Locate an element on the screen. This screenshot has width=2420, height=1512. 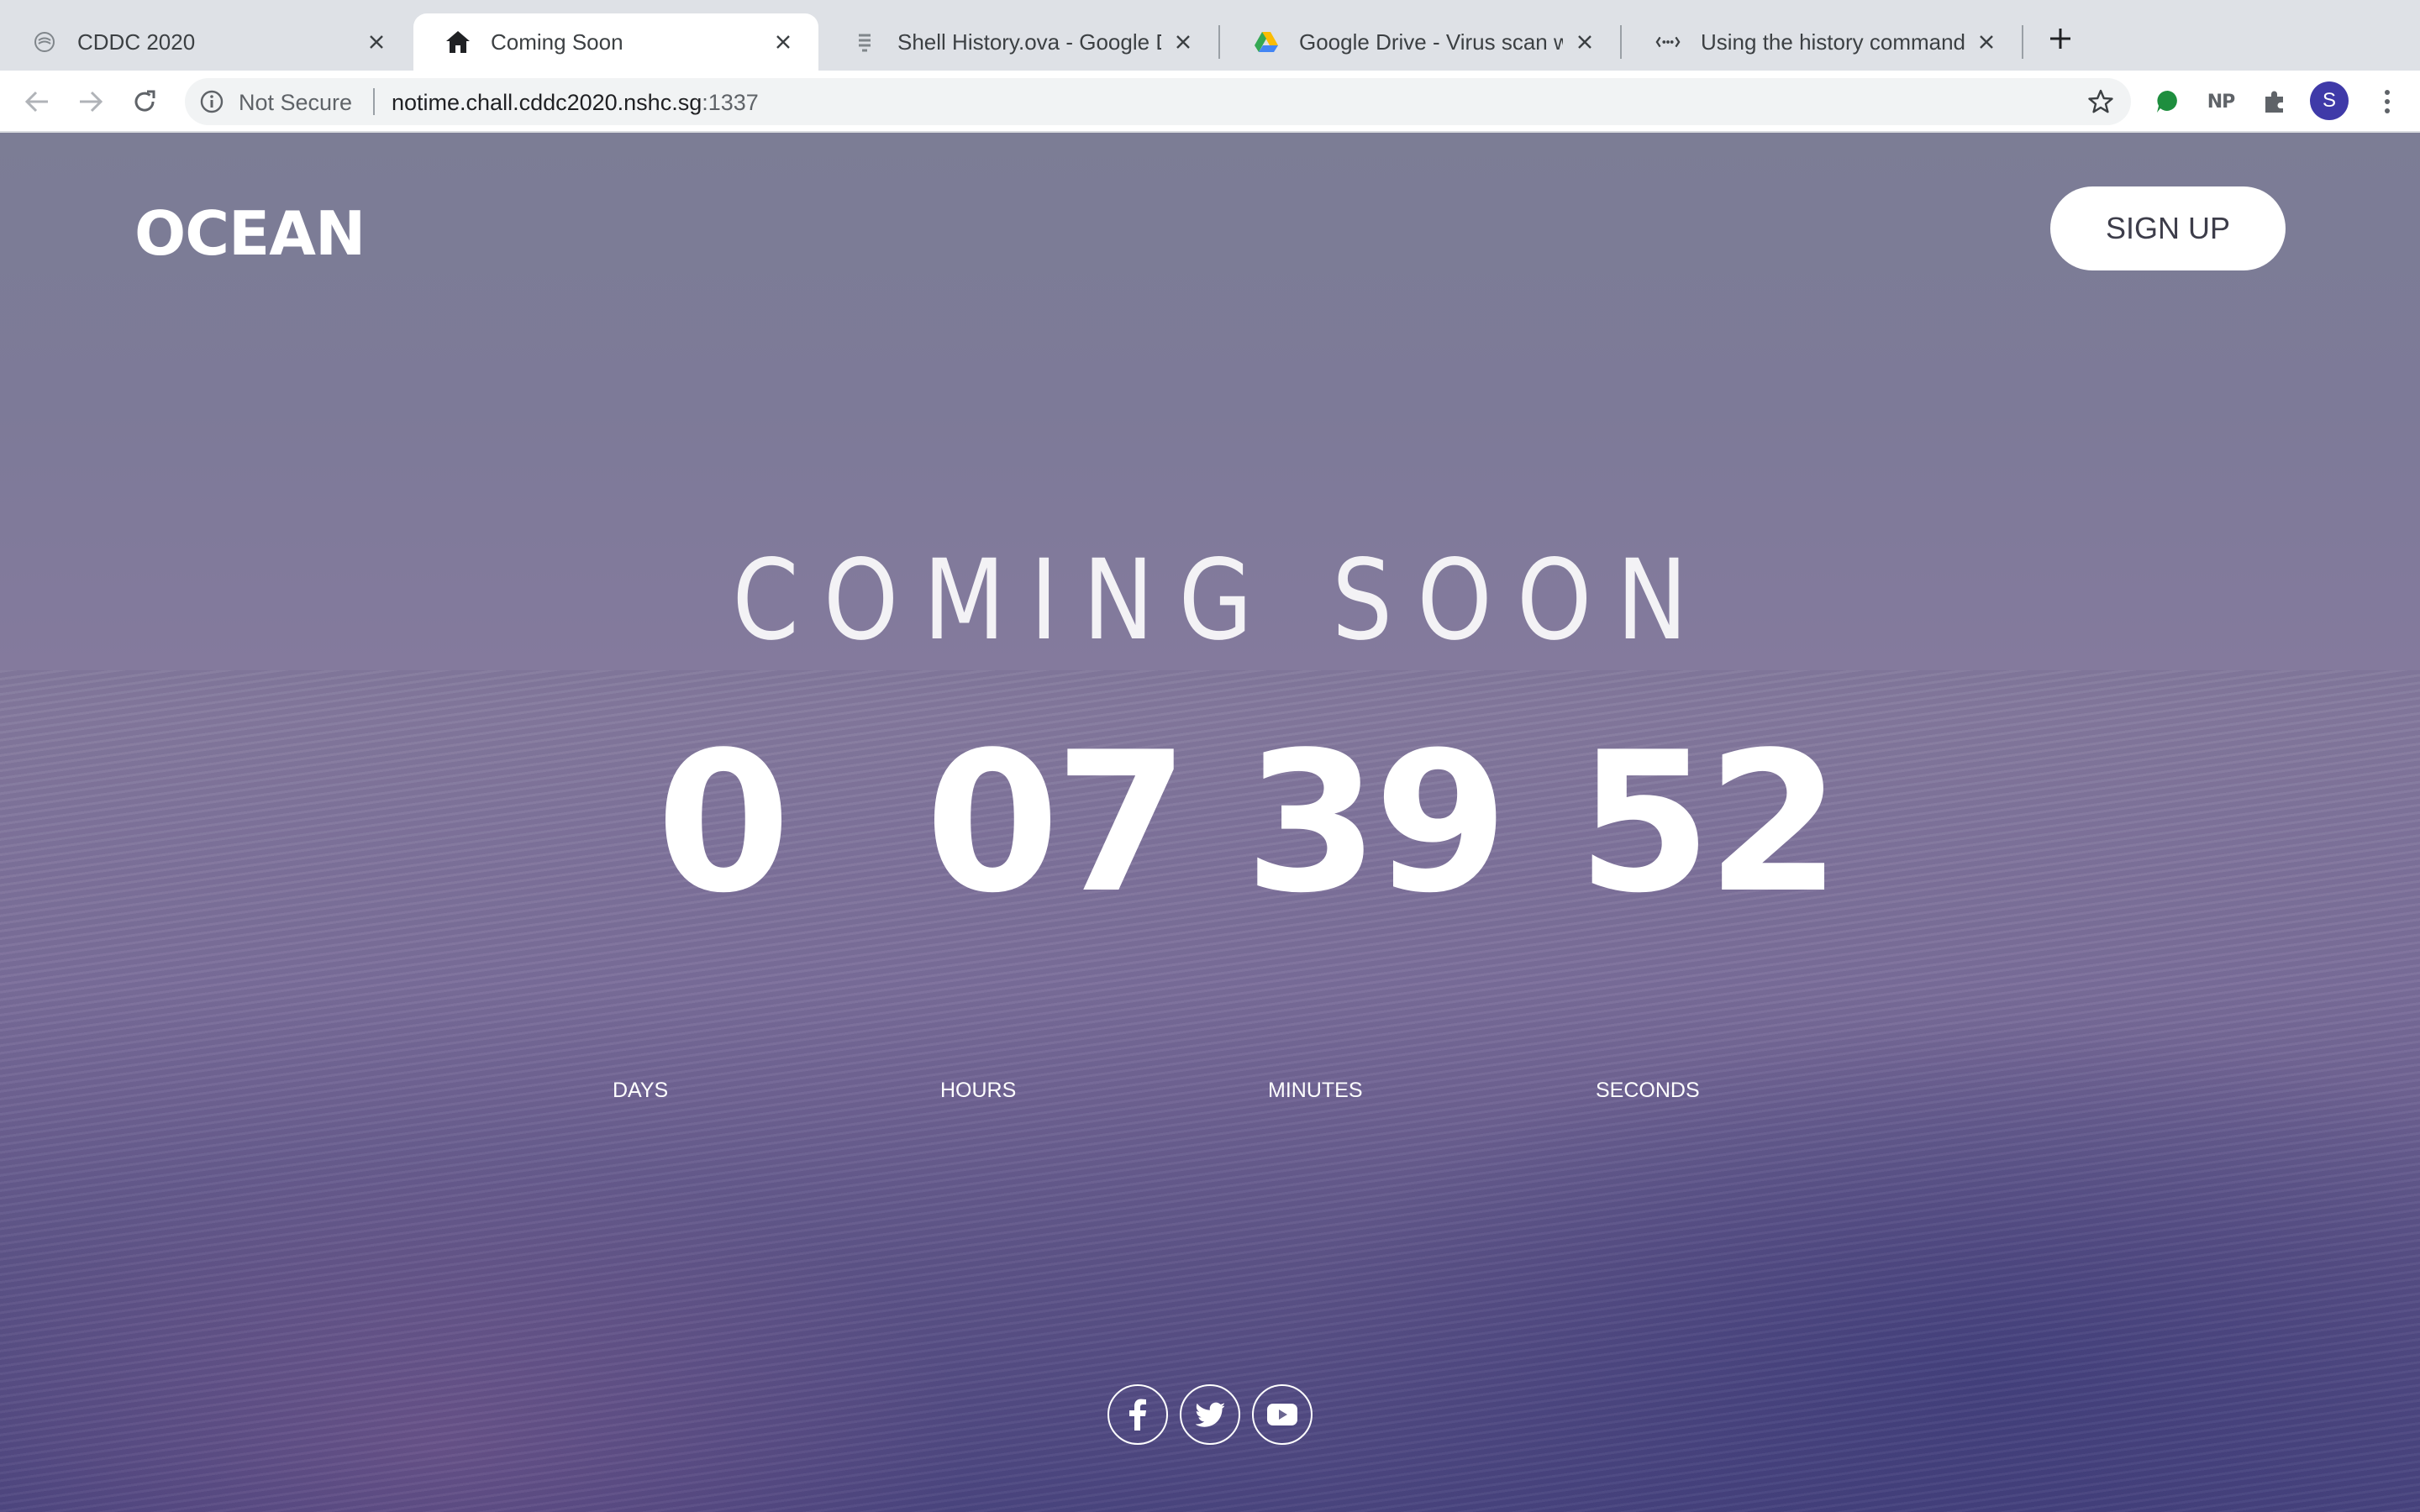
twitter-icon is located at coordinates (1210, 1414).